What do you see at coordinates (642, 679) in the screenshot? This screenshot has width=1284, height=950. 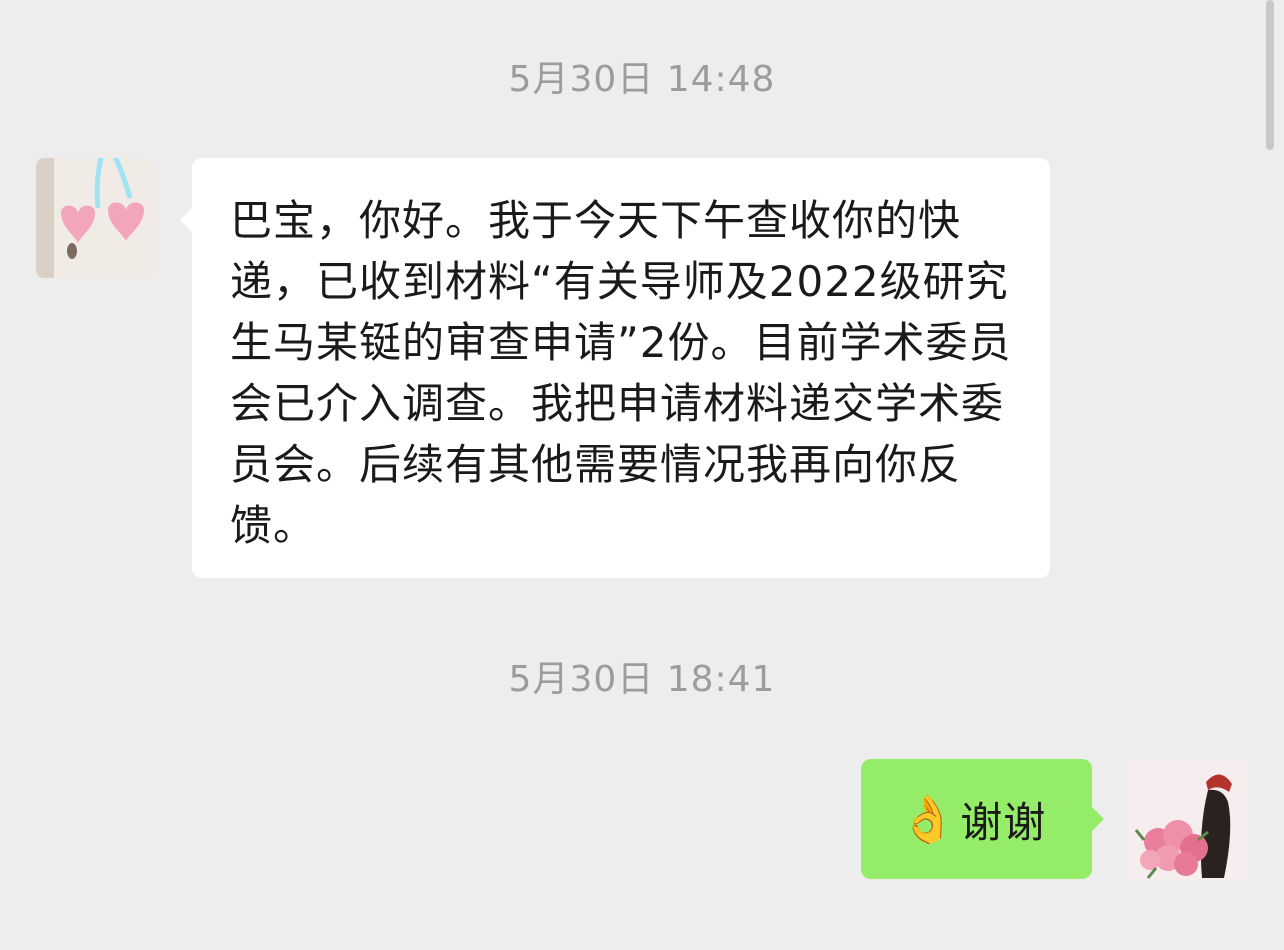 I see `message-timestamp: 5月30日 18:41` at bounding box center [642, 679].